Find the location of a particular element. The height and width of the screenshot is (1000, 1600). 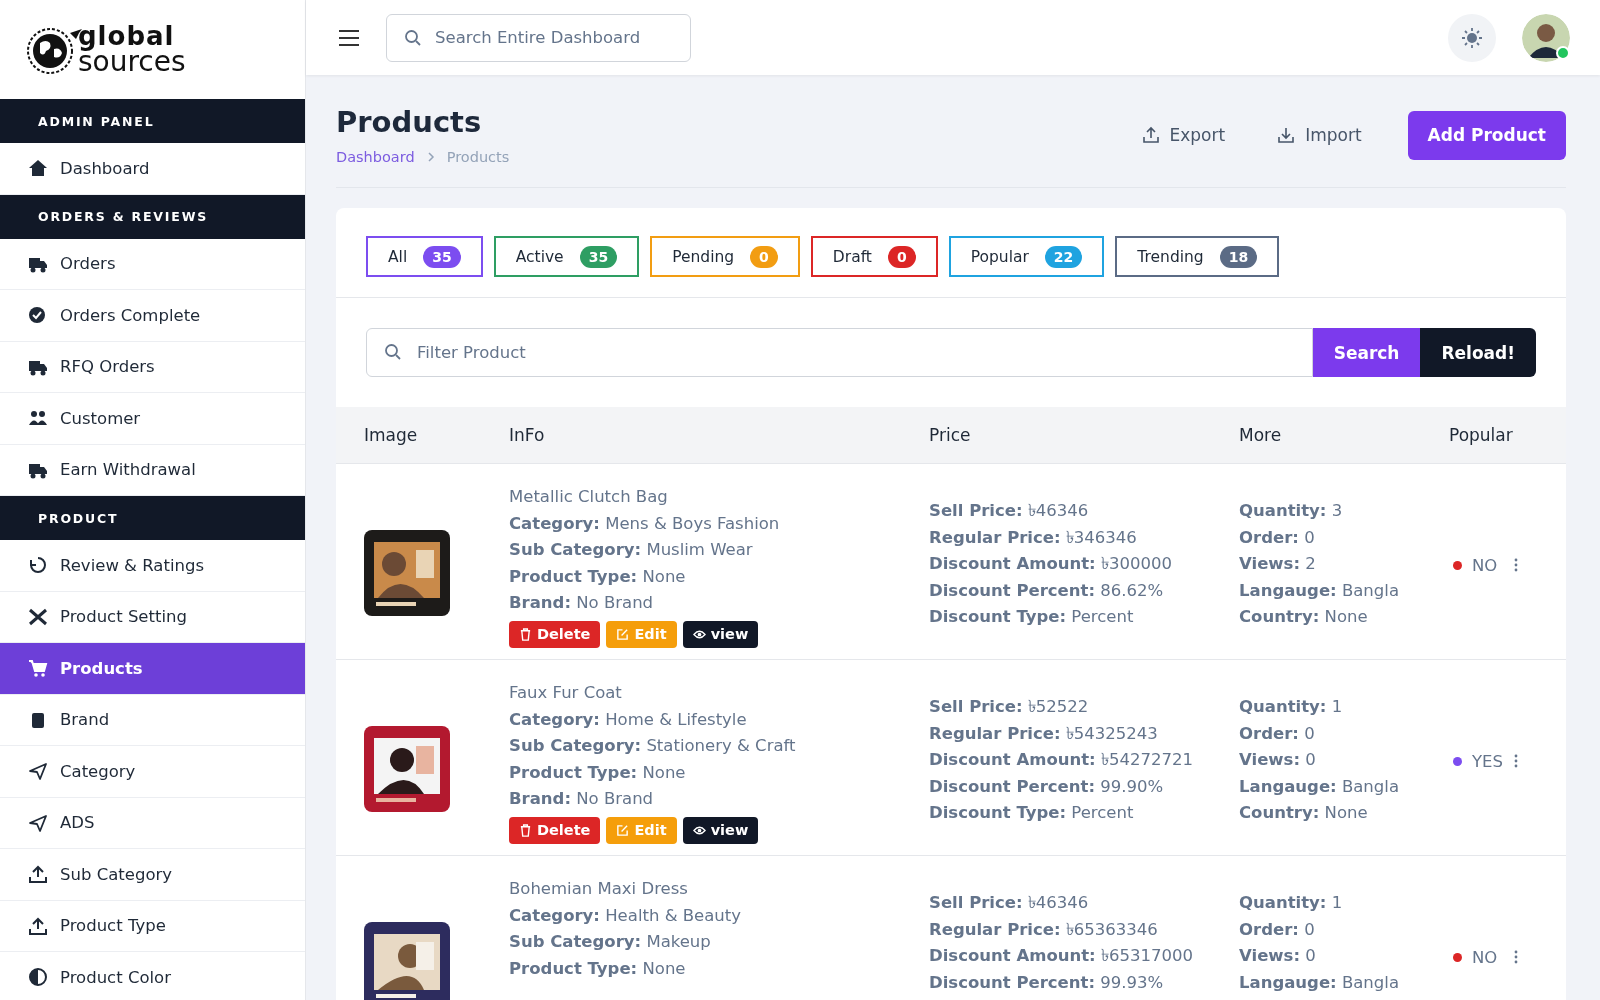

price-field: Discount Amount: ৳65317000 is located at coordinates (1084, 956).